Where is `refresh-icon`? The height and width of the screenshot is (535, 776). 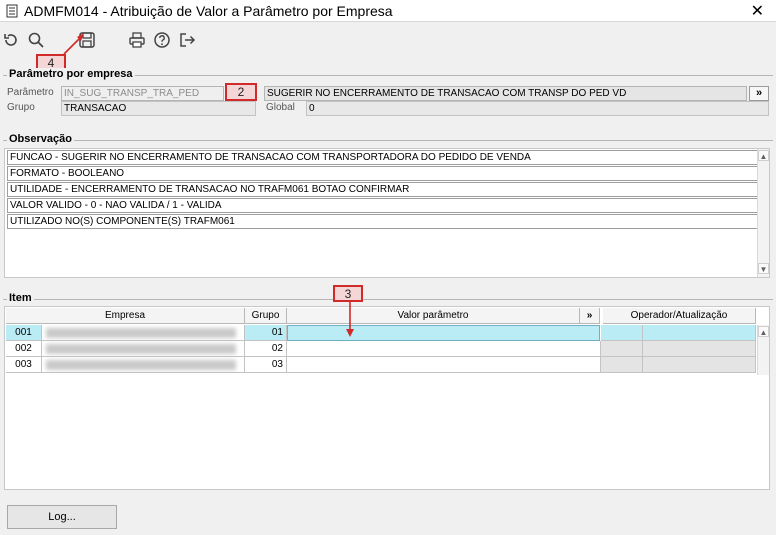 refresh-icon is located at coordinates (13, 42).